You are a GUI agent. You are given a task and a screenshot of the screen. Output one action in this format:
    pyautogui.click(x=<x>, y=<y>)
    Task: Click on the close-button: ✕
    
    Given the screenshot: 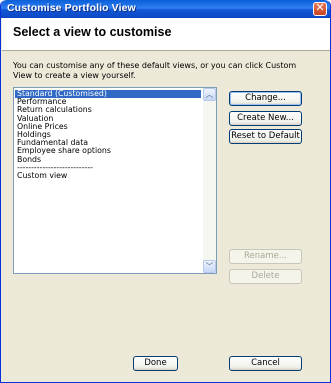 What is the action you would take?
    pyautogui.click(x=320, y=8)
    